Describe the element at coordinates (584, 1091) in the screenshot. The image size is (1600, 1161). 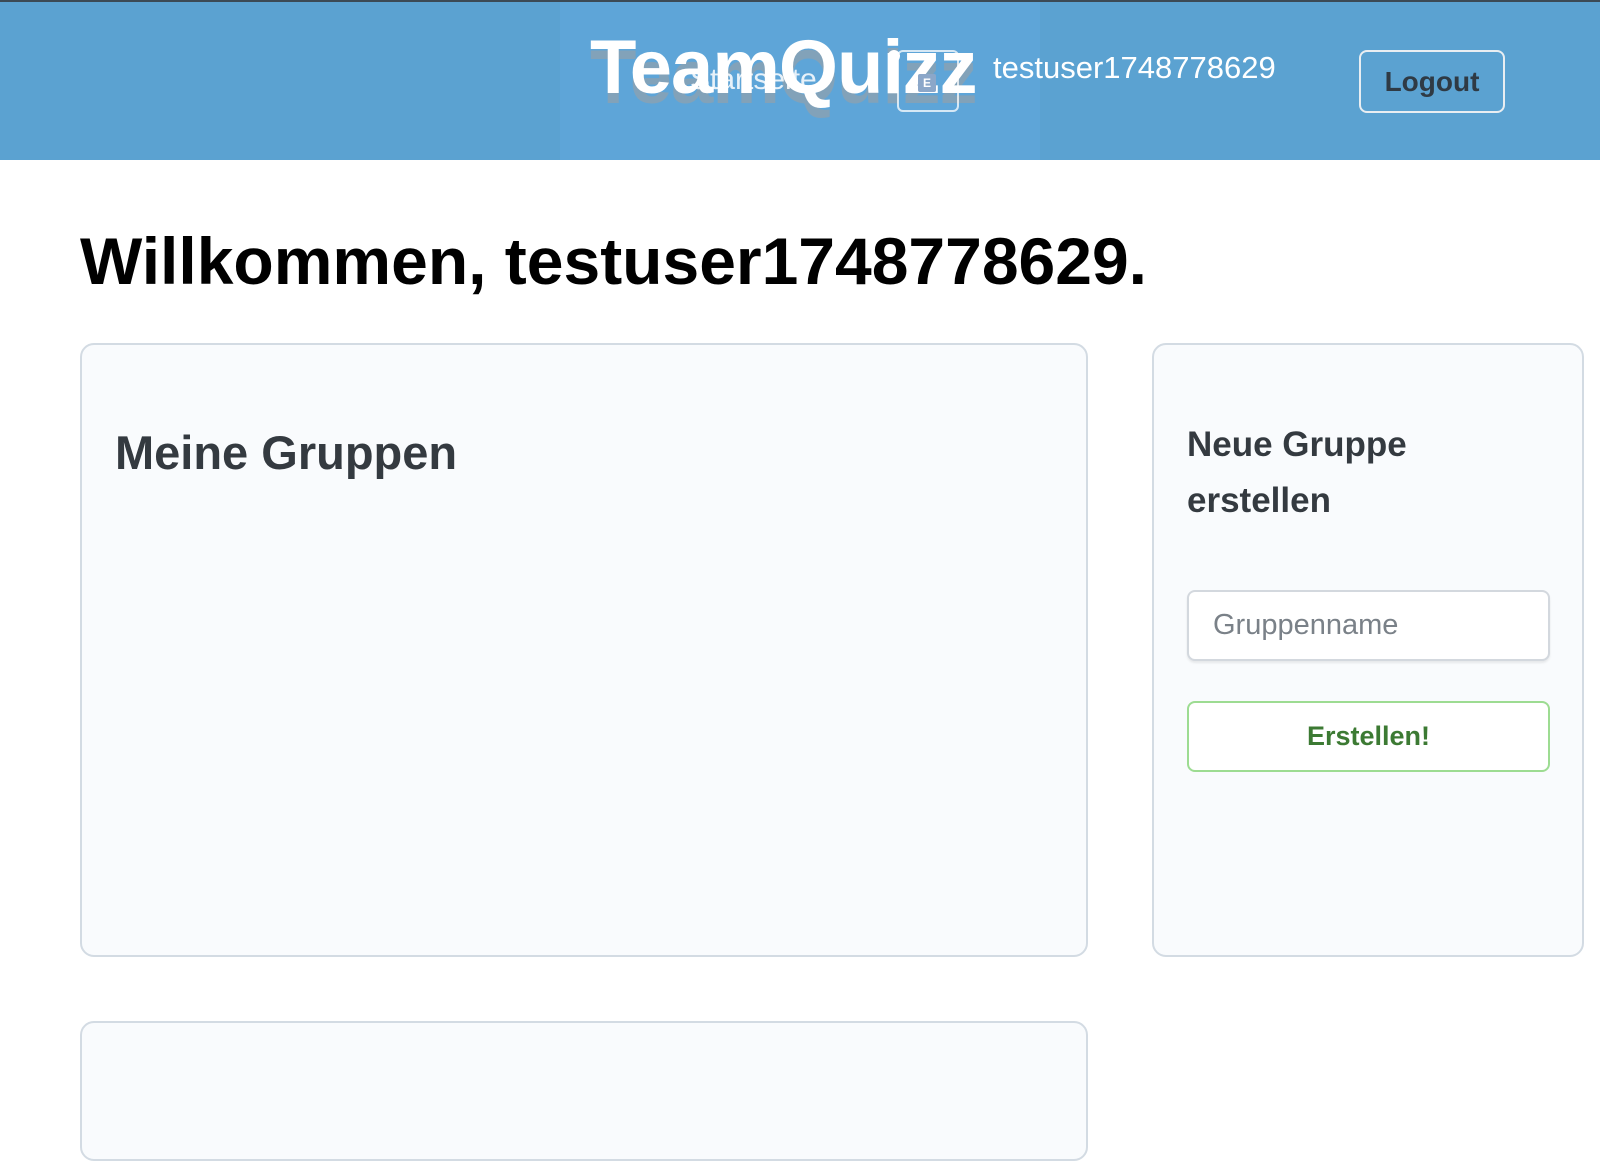
I see `secondary-card` at that location.